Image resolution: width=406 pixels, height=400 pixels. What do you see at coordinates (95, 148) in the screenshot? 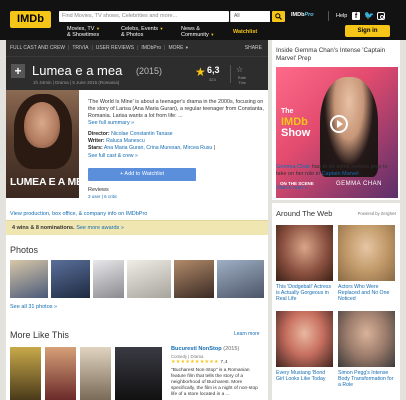
I see `stars-label: Stars:` at bounding box center [95, 148].